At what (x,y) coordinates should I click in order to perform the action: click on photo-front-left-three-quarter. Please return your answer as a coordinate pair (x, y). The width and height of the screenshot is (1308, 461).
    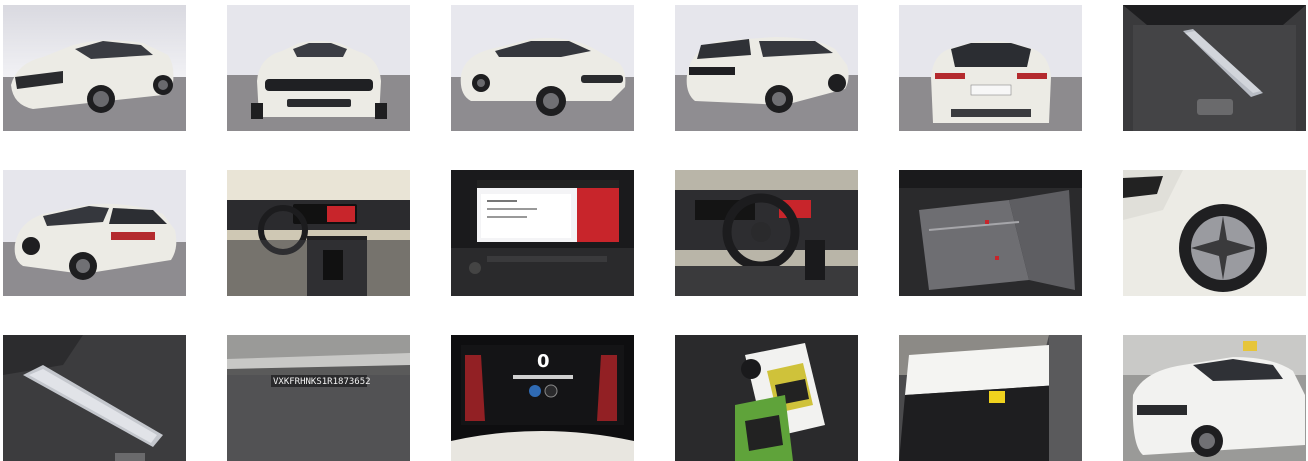
    Looking at the image, I should click on (94, 68).